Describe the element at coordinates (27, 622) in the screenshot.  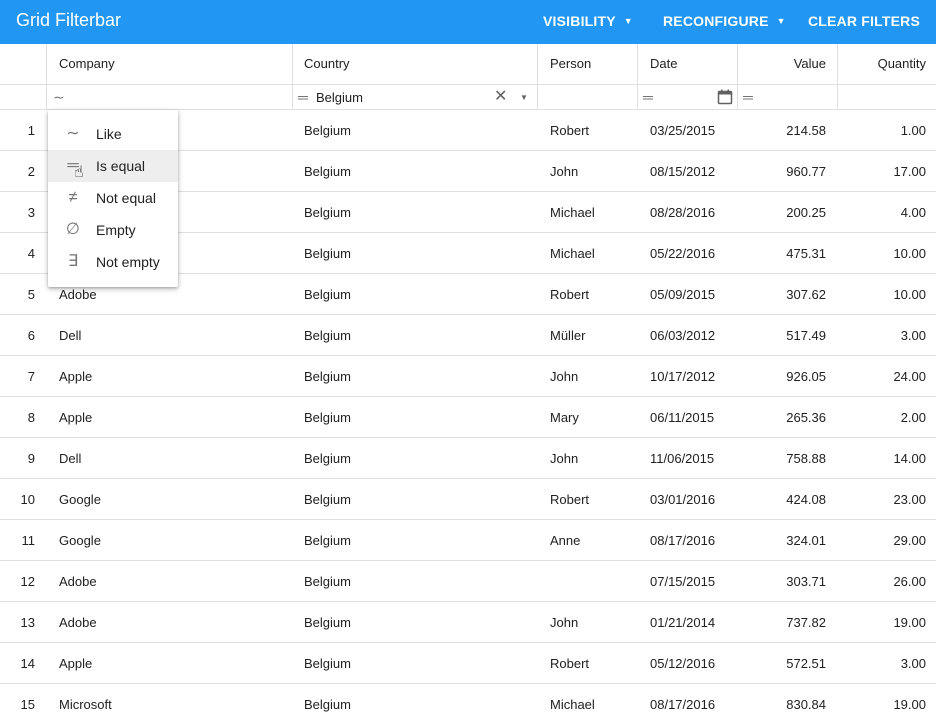
I see `row-number: 13` at that location.